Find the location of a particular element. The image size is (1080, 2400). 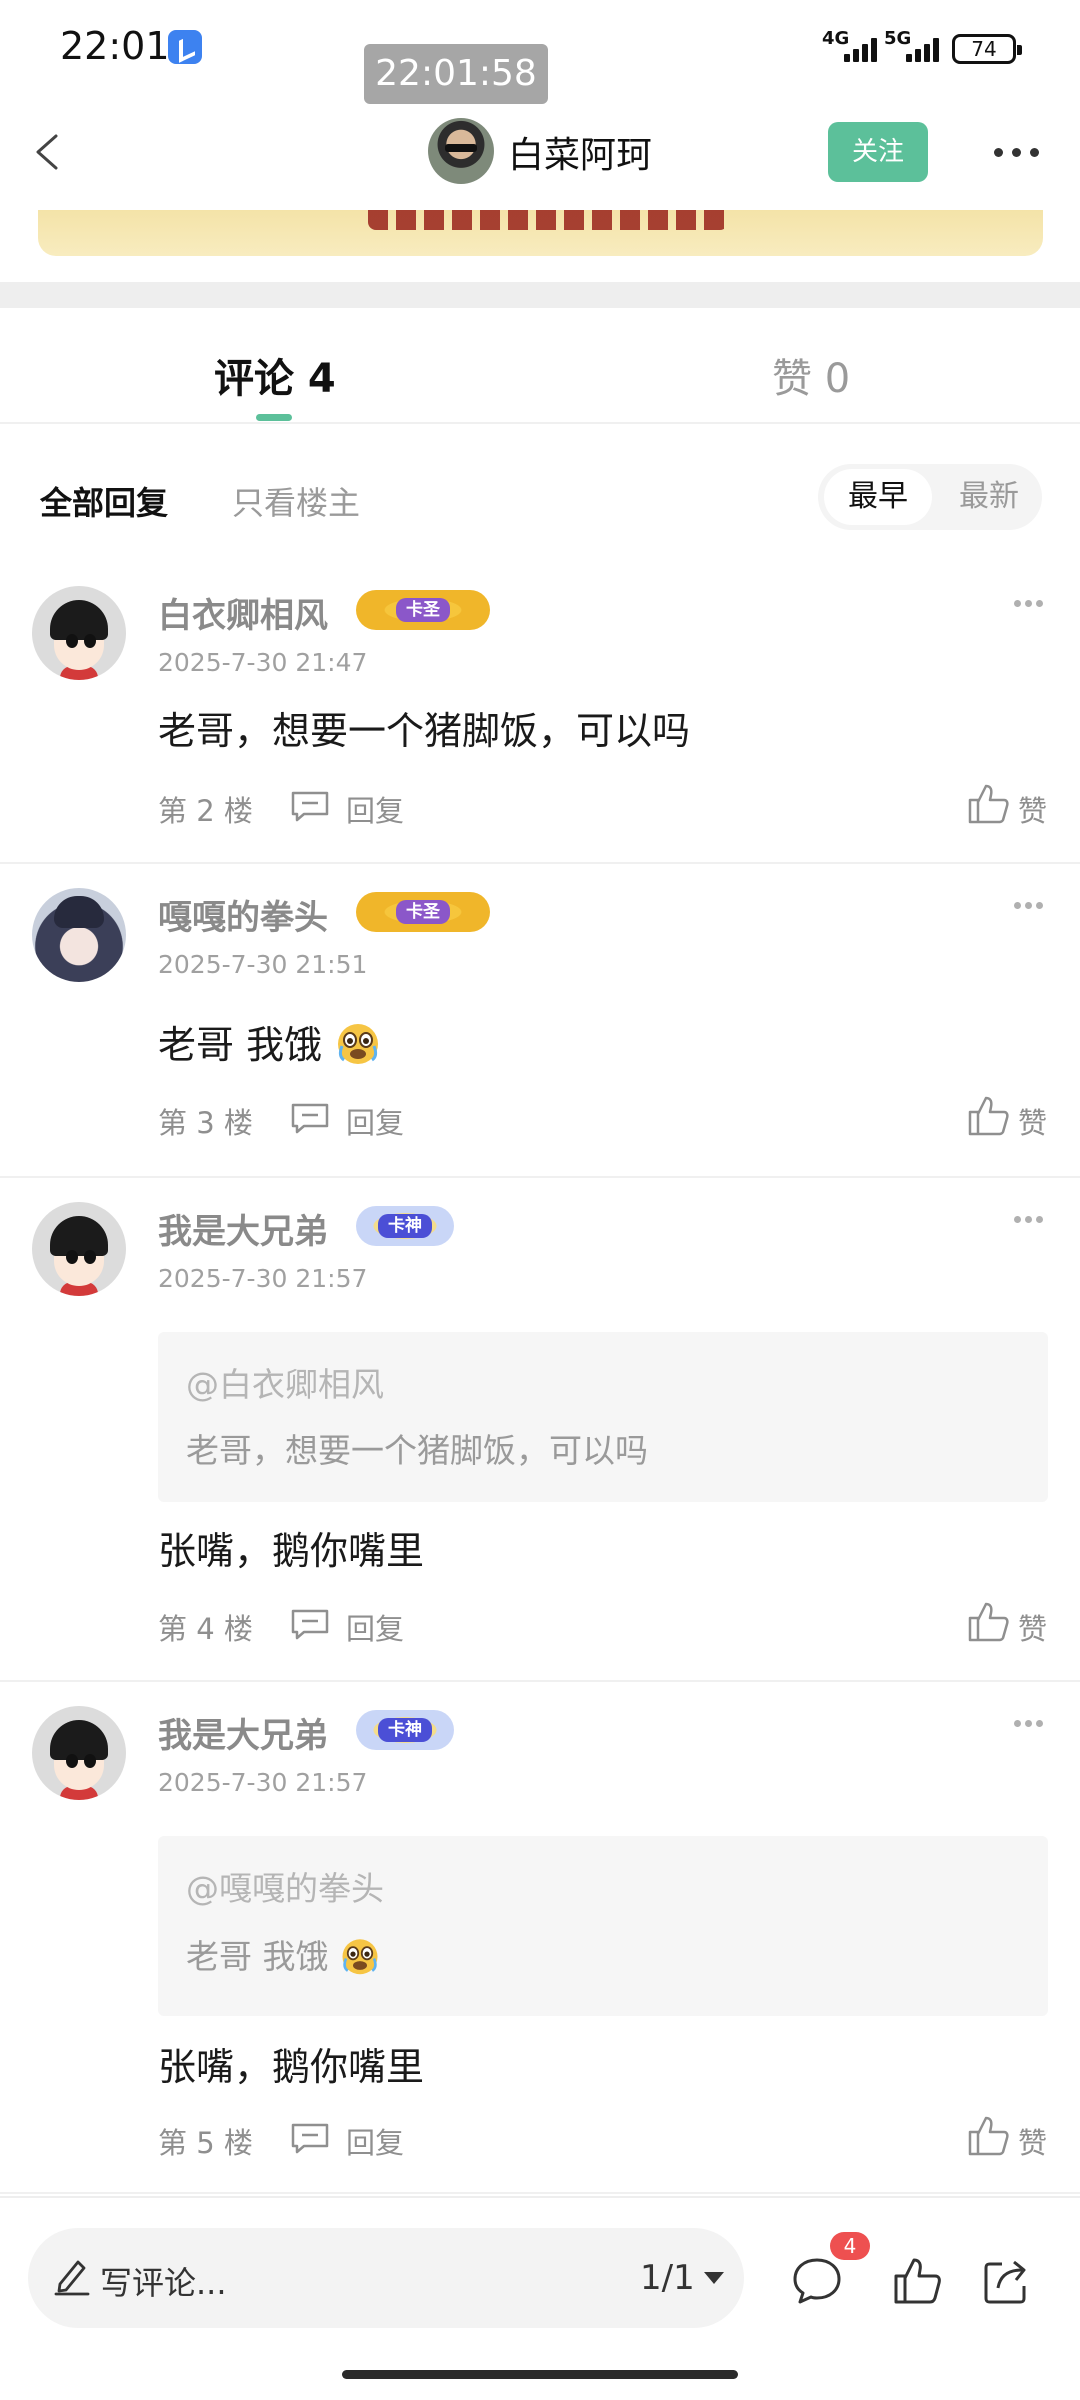

overlay-clock: 22:01:58 is located at coordinates (456, 74).